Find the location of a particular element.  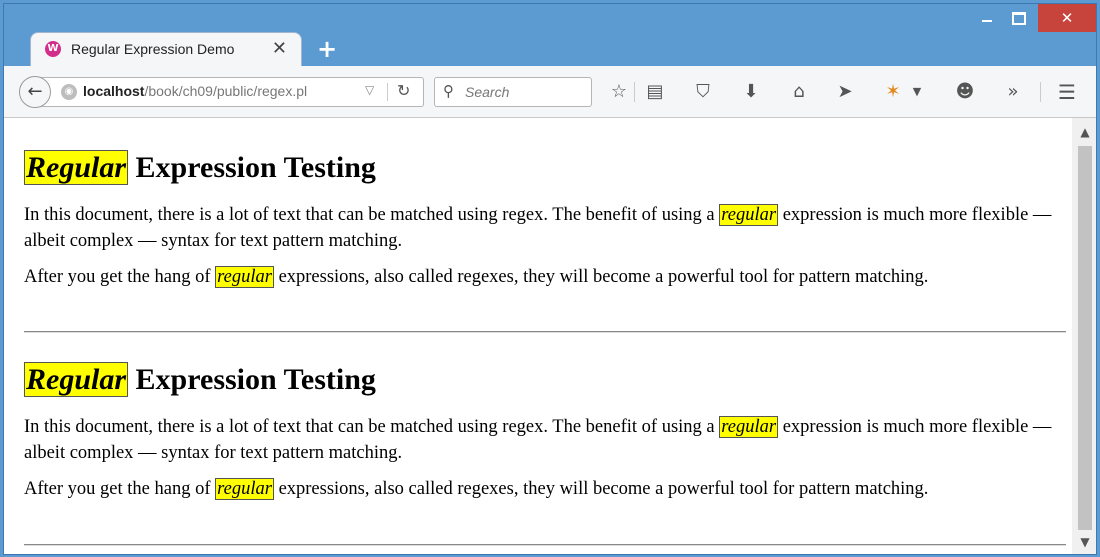

tab-regex-demo: W Regular Expression Demo ✕ is located at coordinates (166, 49).